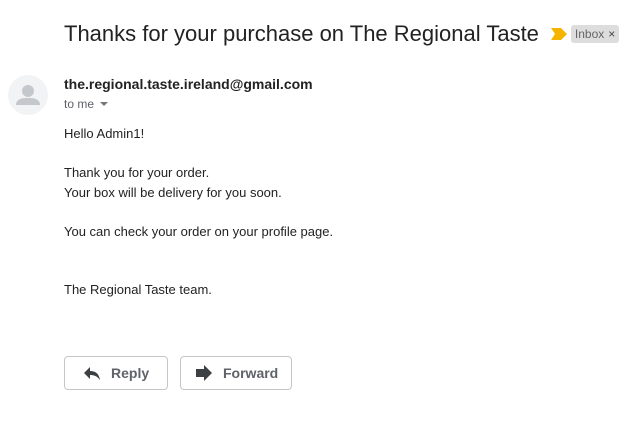 Image resolution: width=635 pixels, height=422 pixels. What do you see at coordinates (130, 373) in the screenshot?
I see `reply-label: Reply` at bounding box center [130, 373].